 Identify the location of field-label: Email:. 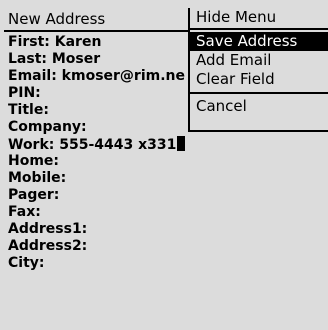
(35, 76).